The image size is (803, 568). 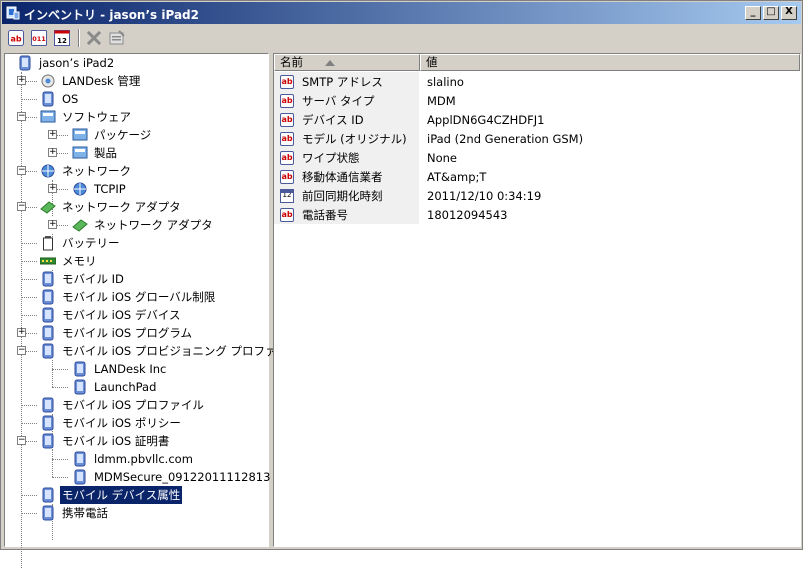 I want to click on expand-tcpip-toggle: +, so click(x=52, y=188).